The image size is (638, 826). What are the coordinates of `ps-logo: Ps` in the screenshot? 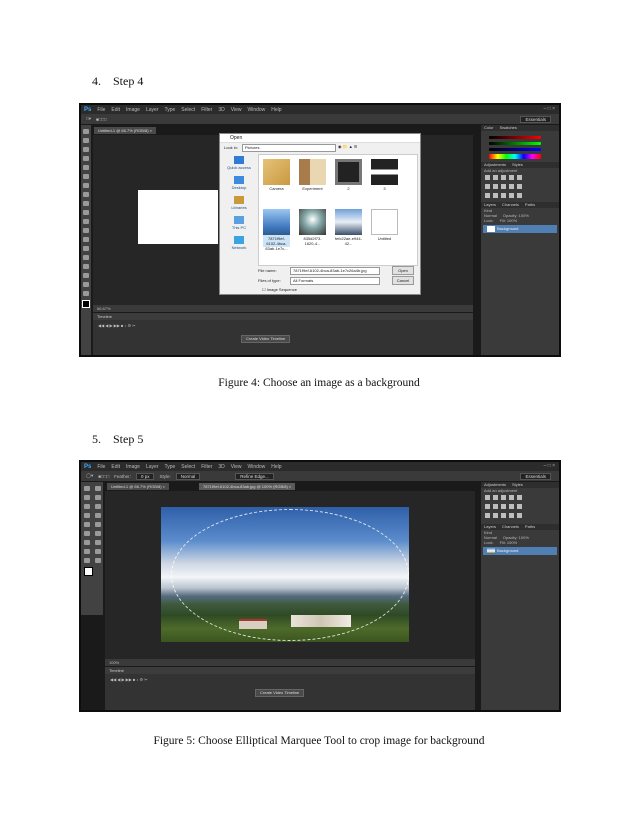 It's located at (88, 466).